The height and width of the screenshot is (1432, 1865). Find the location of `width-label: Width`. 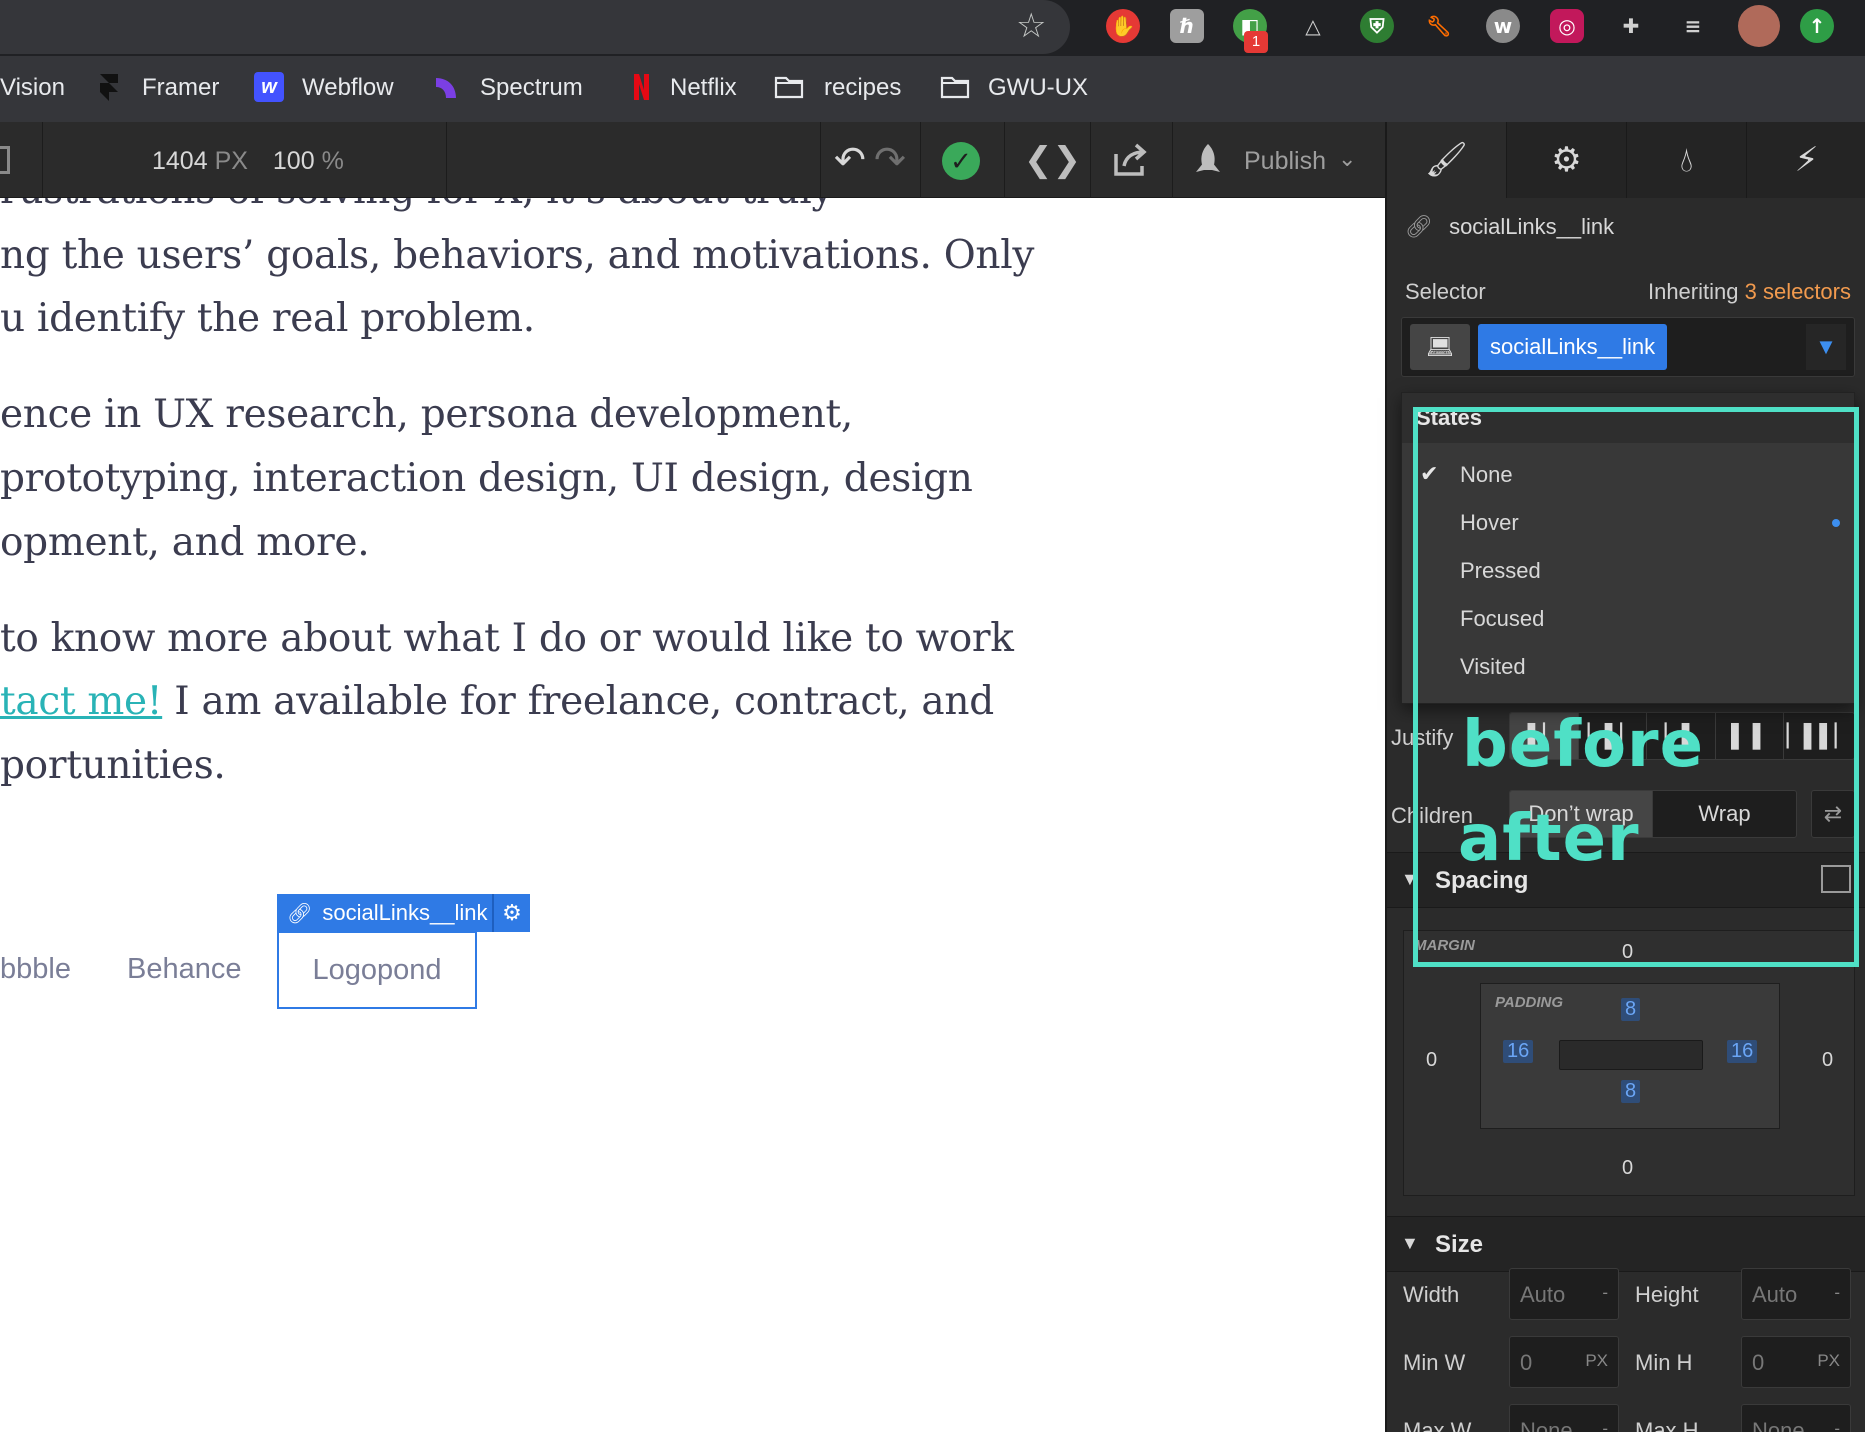

width-label: Width is located at coordinates (1431, 1294).